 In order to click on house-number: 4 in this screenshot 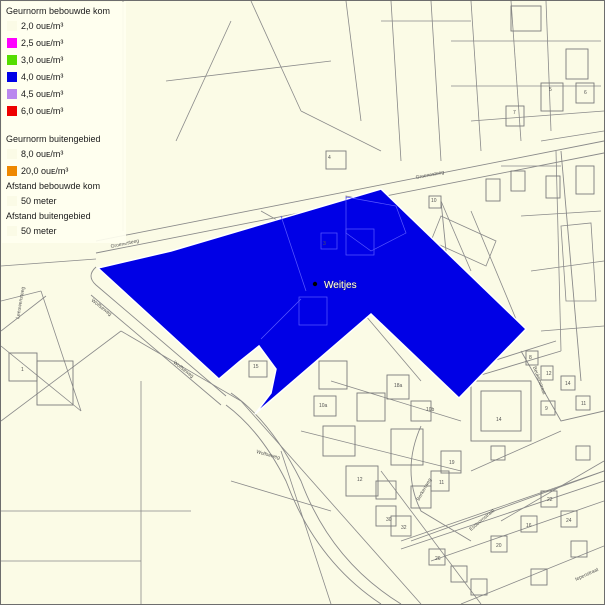, I will do `click(329, 158)`.